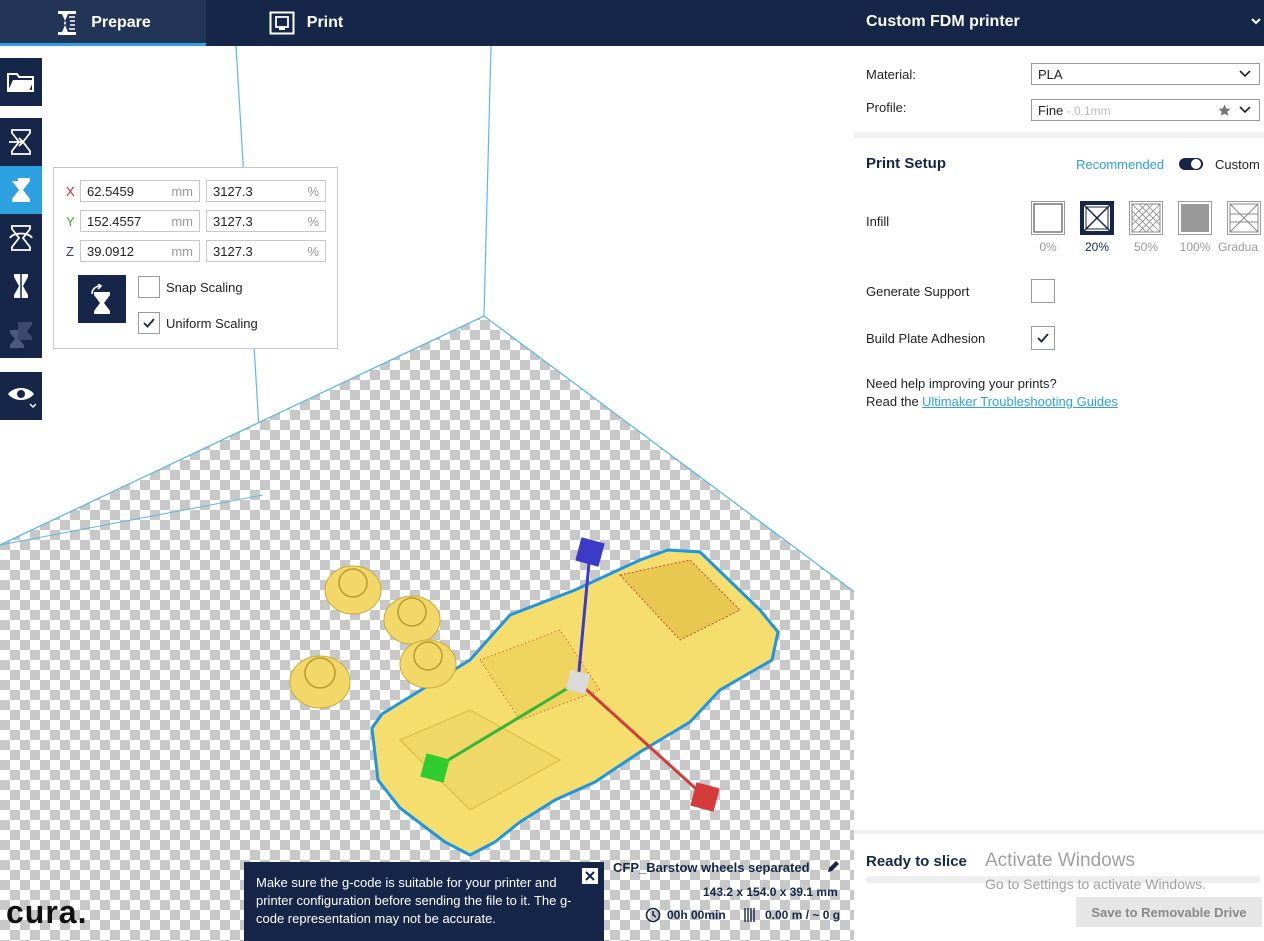  I want to click on material-dropdown: PLA, so click(1145, 74).